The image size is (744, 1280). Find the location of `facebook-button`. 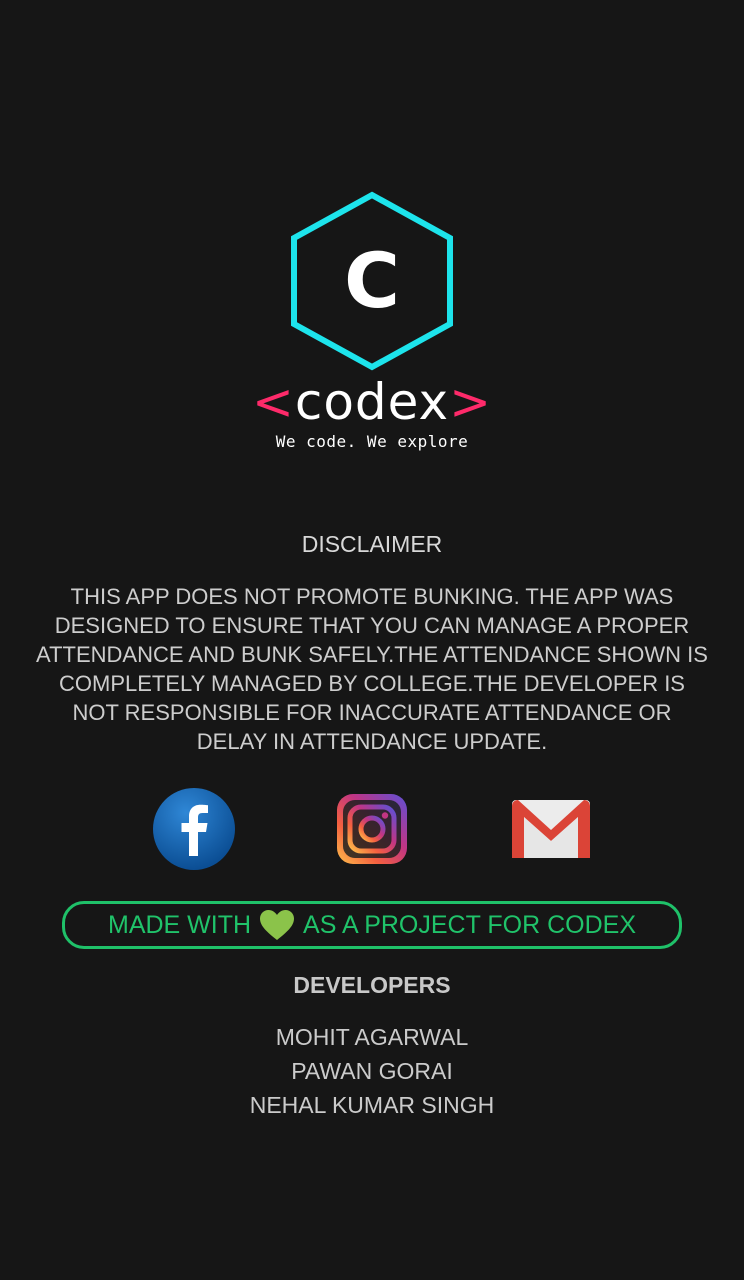

facebook-button is located at coordinates (194, 829).